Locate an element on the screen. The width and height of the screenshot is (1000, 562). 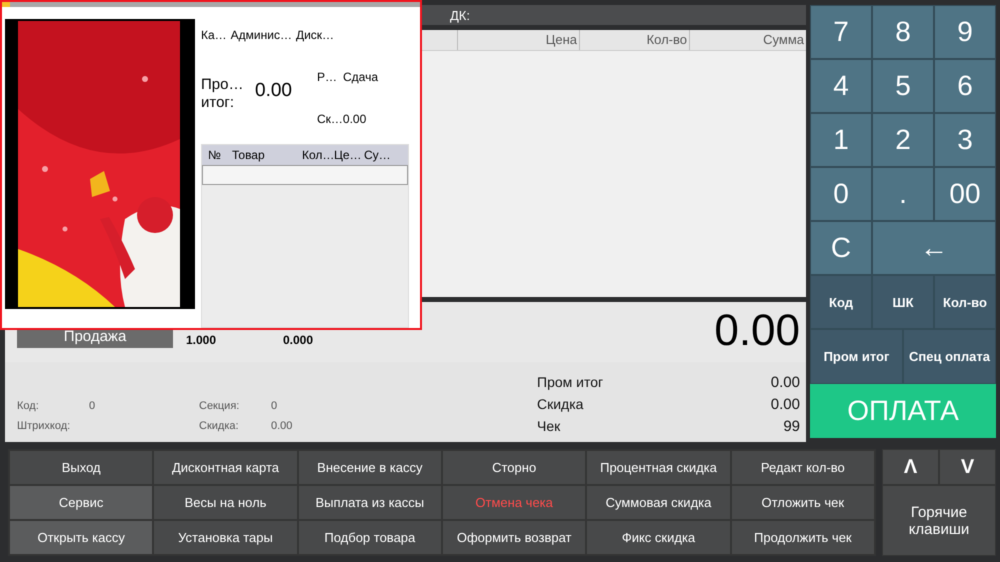
keypad-key: ← is located at coordinates (934, 248).